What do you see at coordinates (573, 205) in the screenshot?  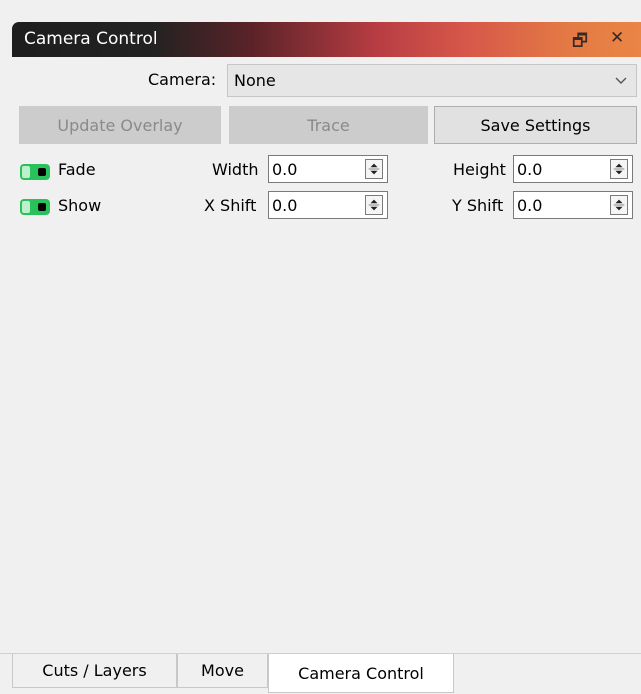 I see `y-shift-spinbox: 0.0` at bounding box center [573, 205].